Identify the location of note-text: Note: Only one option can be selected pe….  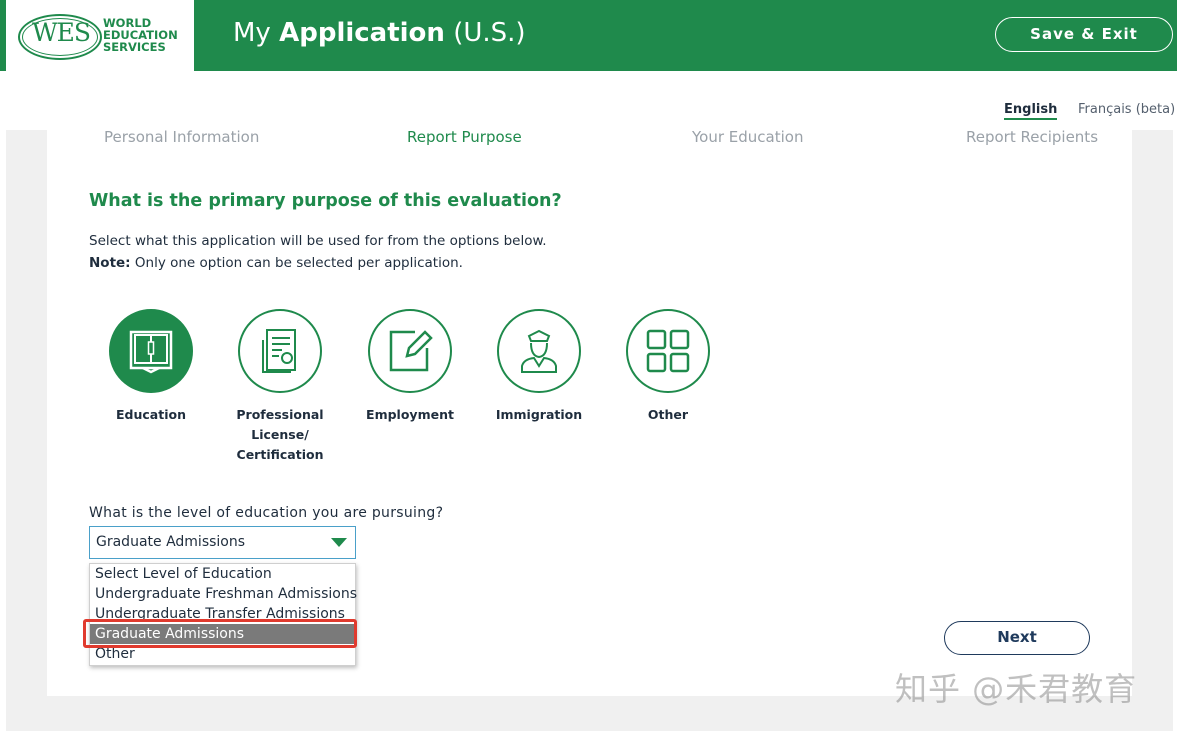
(276, 263).